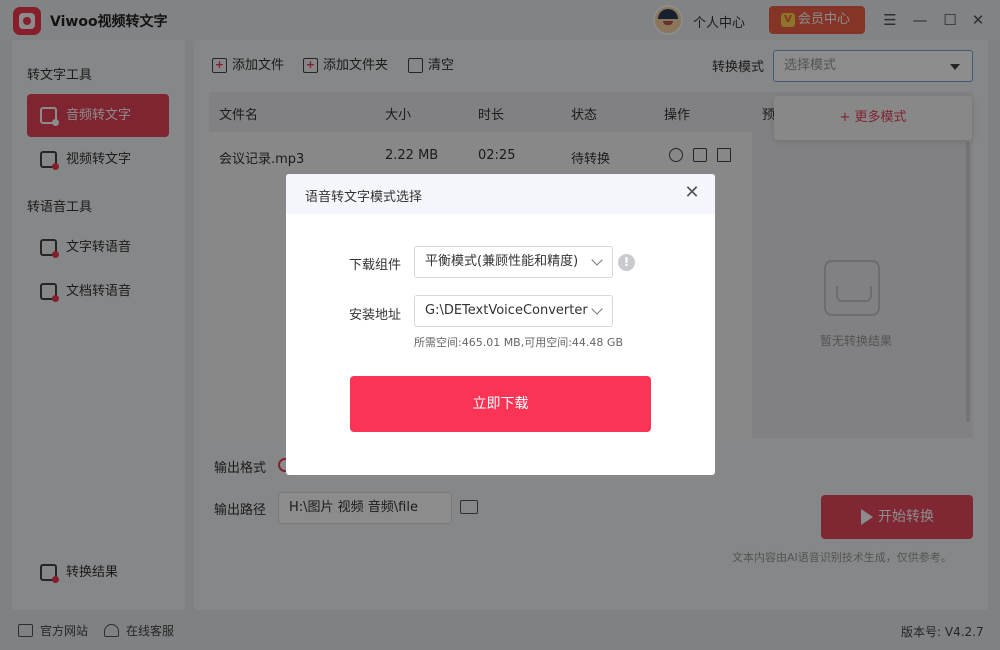 The width and height of the screenshot is (1000, 650). I want to click on component-label: 下载组件, so click(375, 265).